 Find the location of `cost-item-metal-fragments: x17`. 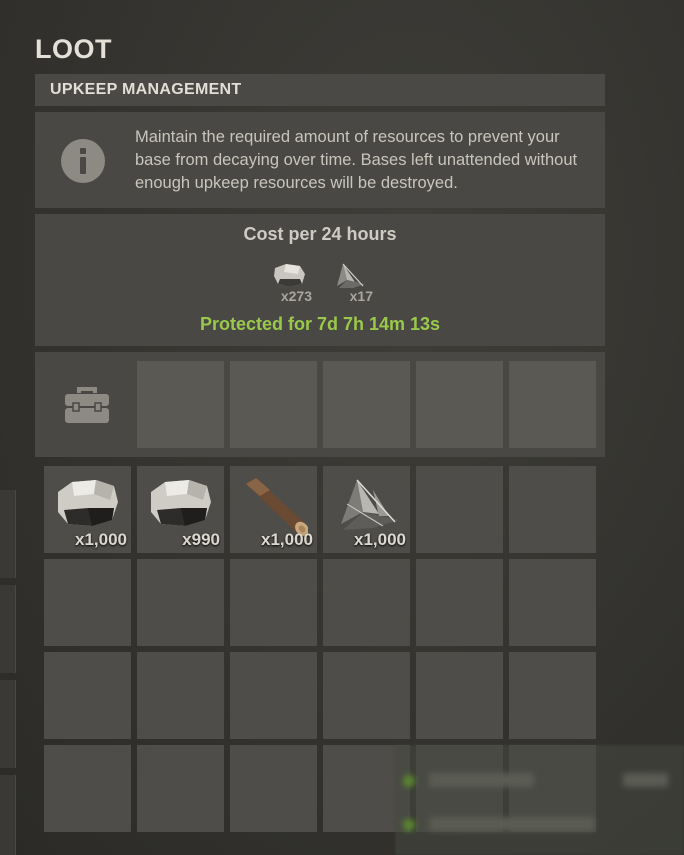

cost-item-metal-fragments: x17 is located at coordinates (353, 284).